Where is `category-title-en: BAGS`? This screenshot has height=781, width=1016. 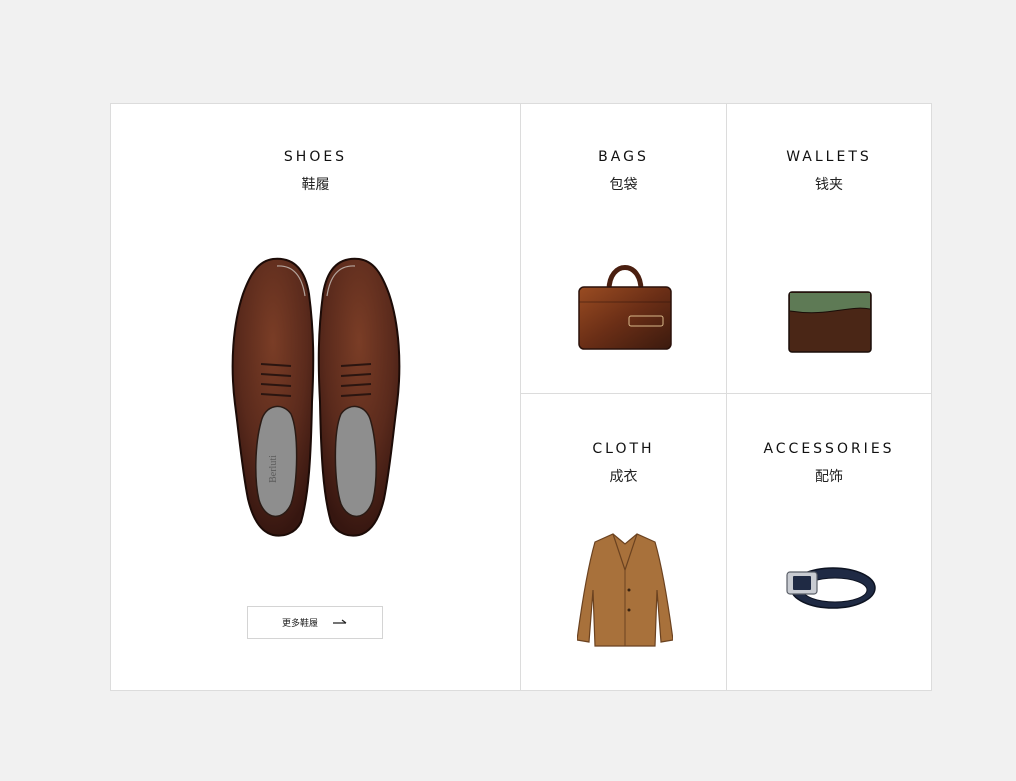 category-title-en: BAGS is located at coordinates (623, 157).